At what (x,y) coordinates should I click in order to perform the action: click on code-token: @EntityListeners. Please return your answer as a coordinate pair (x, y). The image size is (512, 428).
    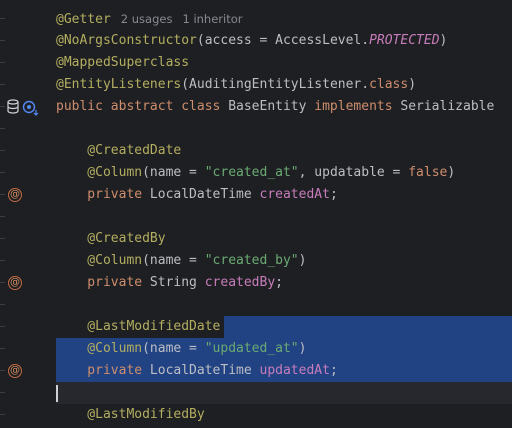
    Looking at the image, I should click on (119, 84).